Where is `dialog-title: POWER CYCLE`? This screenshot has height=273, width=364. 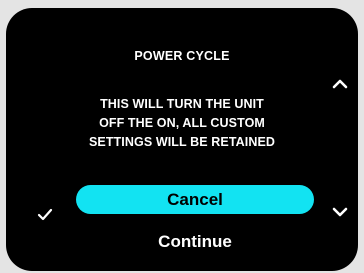
dialog-title: POWER CYCLE is located at coordinates (182, 56).